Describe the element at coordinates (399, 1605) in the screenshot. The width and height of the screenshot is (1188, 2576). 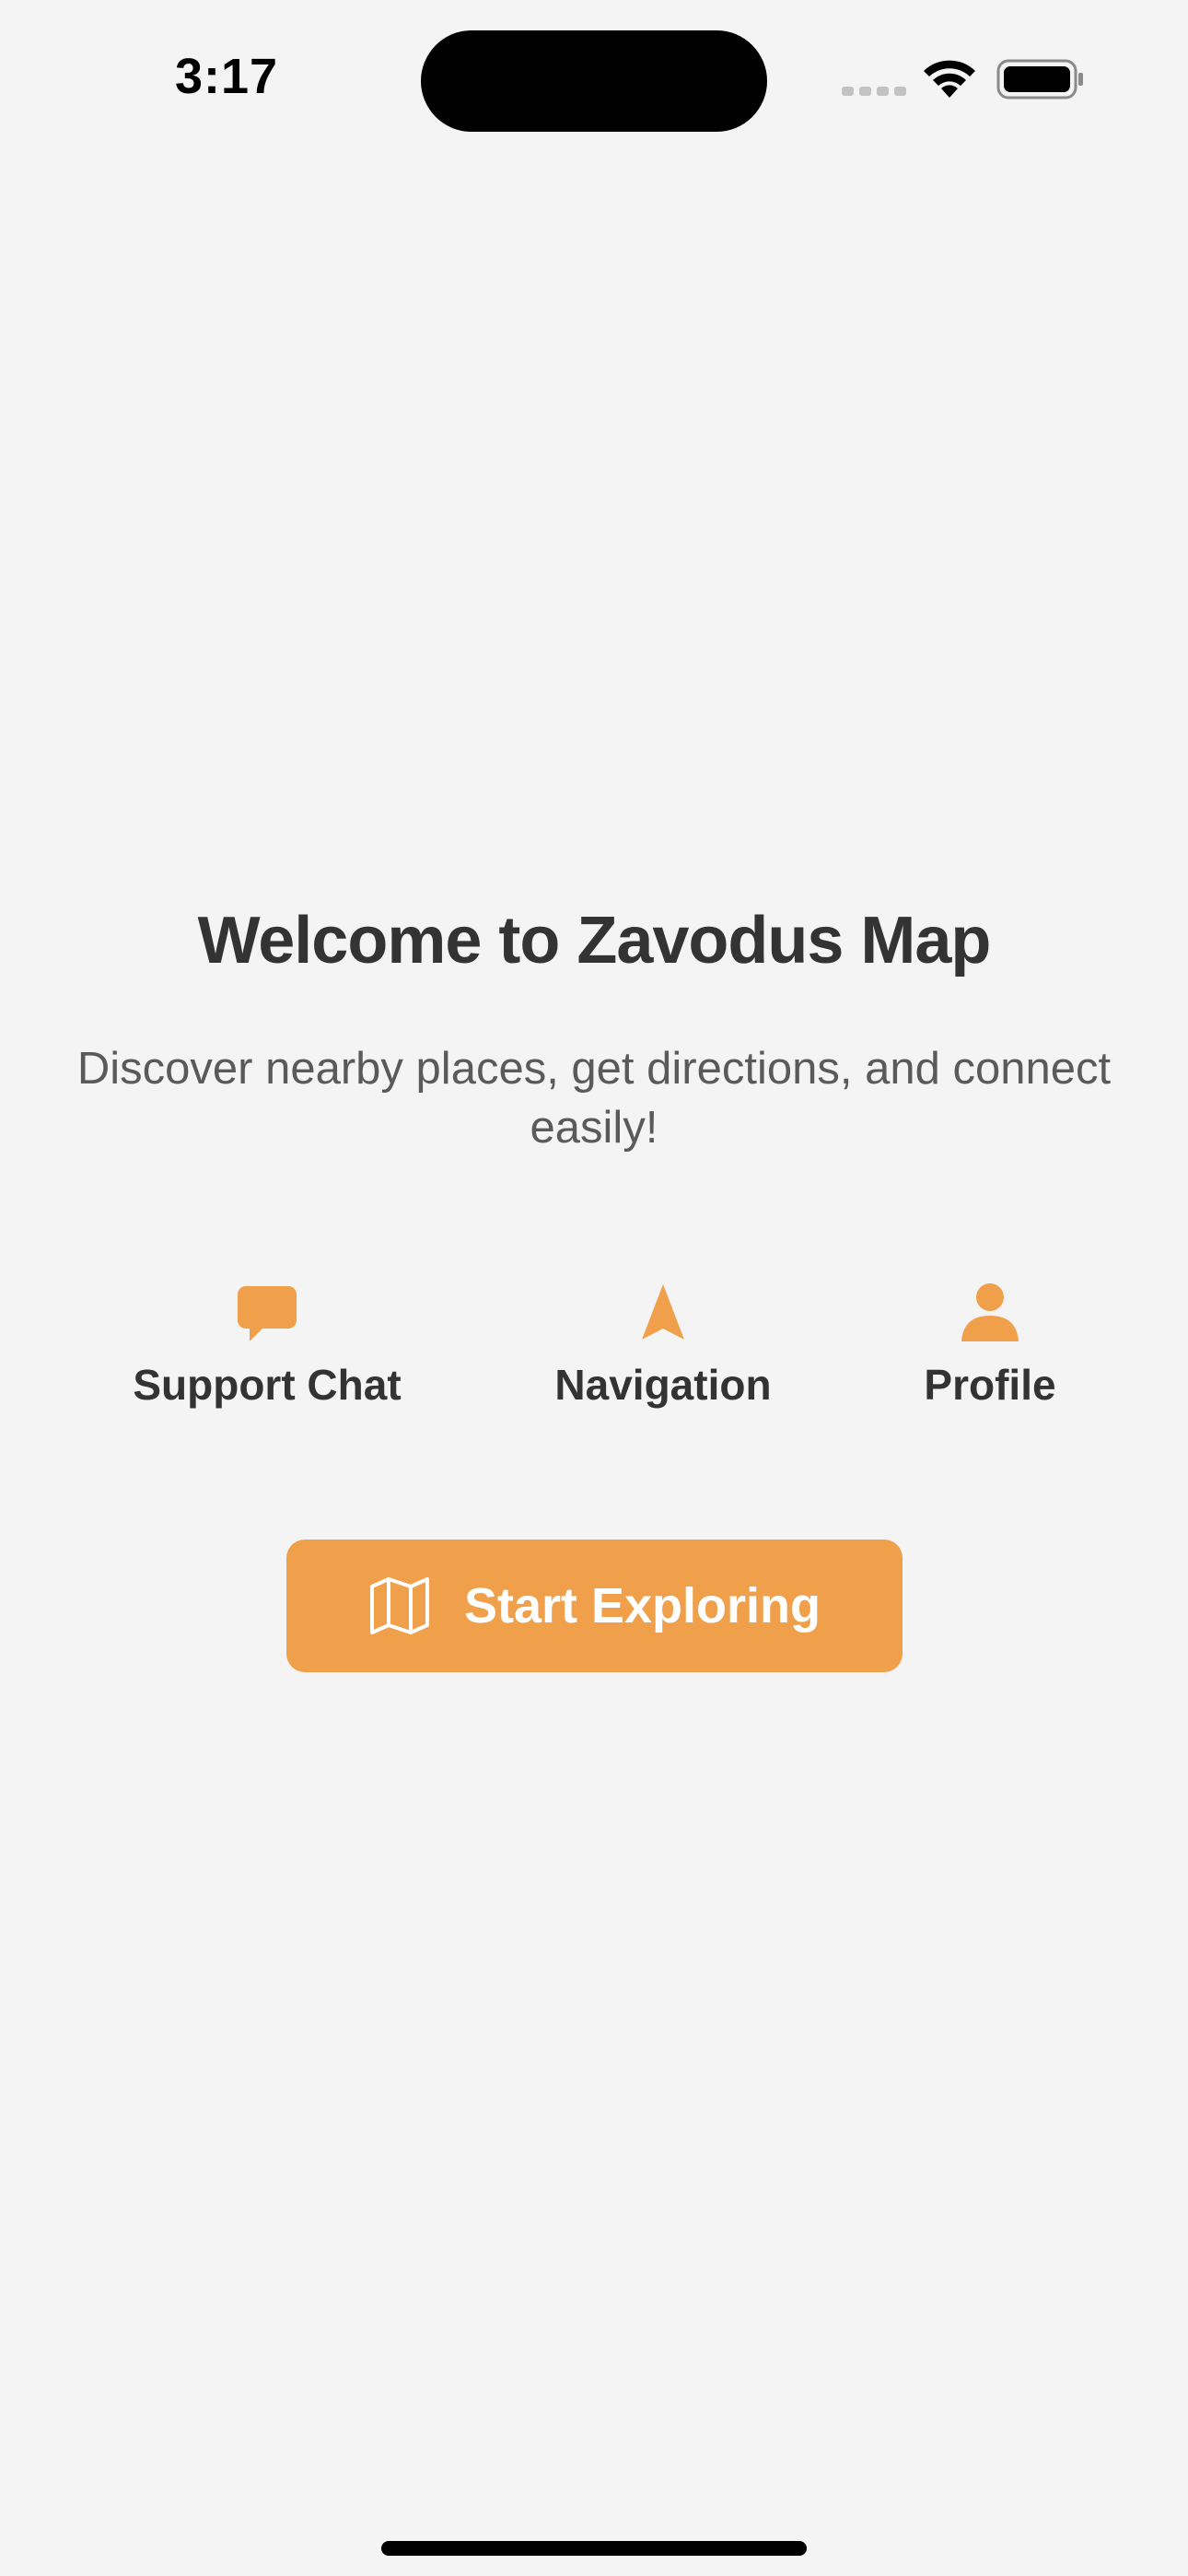
I see `map-icon` at that location.